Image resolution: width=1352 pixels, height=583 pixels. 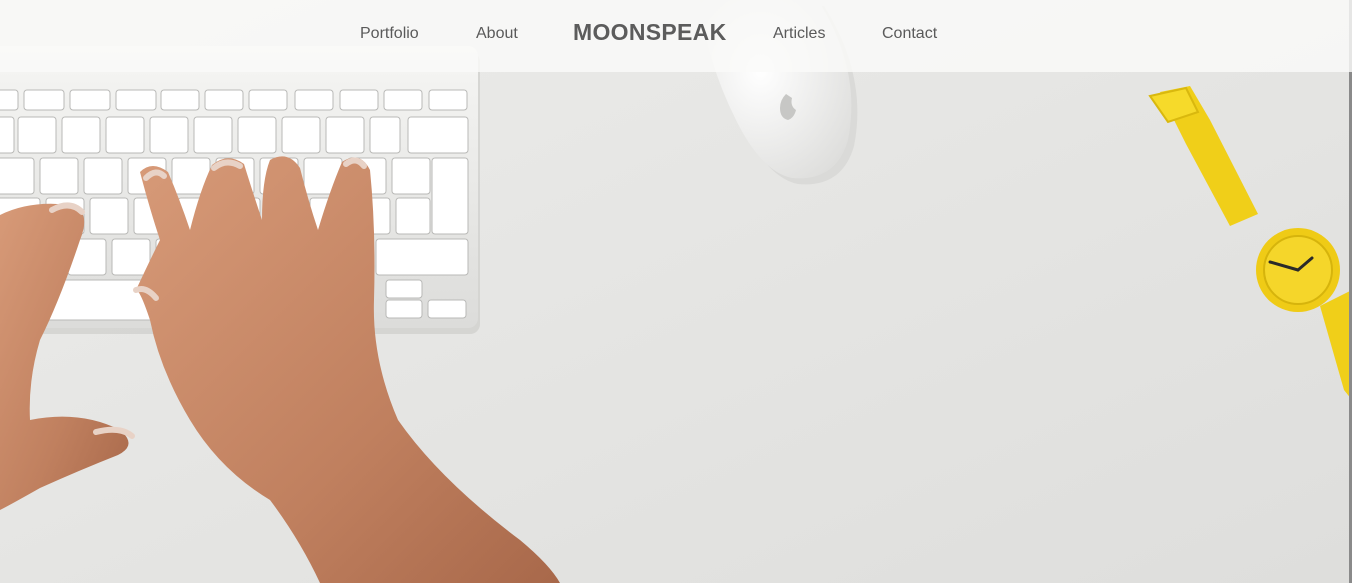 I want to click on nav-link-portfolio: Portfolio, so click(x=389, y=34).